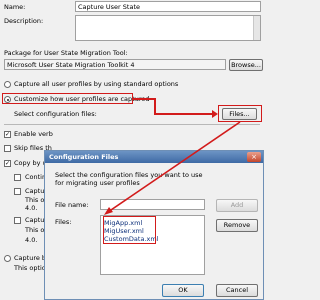 The image size is (320, 300). I want to click on name-label: Name:, so click(15, 7).